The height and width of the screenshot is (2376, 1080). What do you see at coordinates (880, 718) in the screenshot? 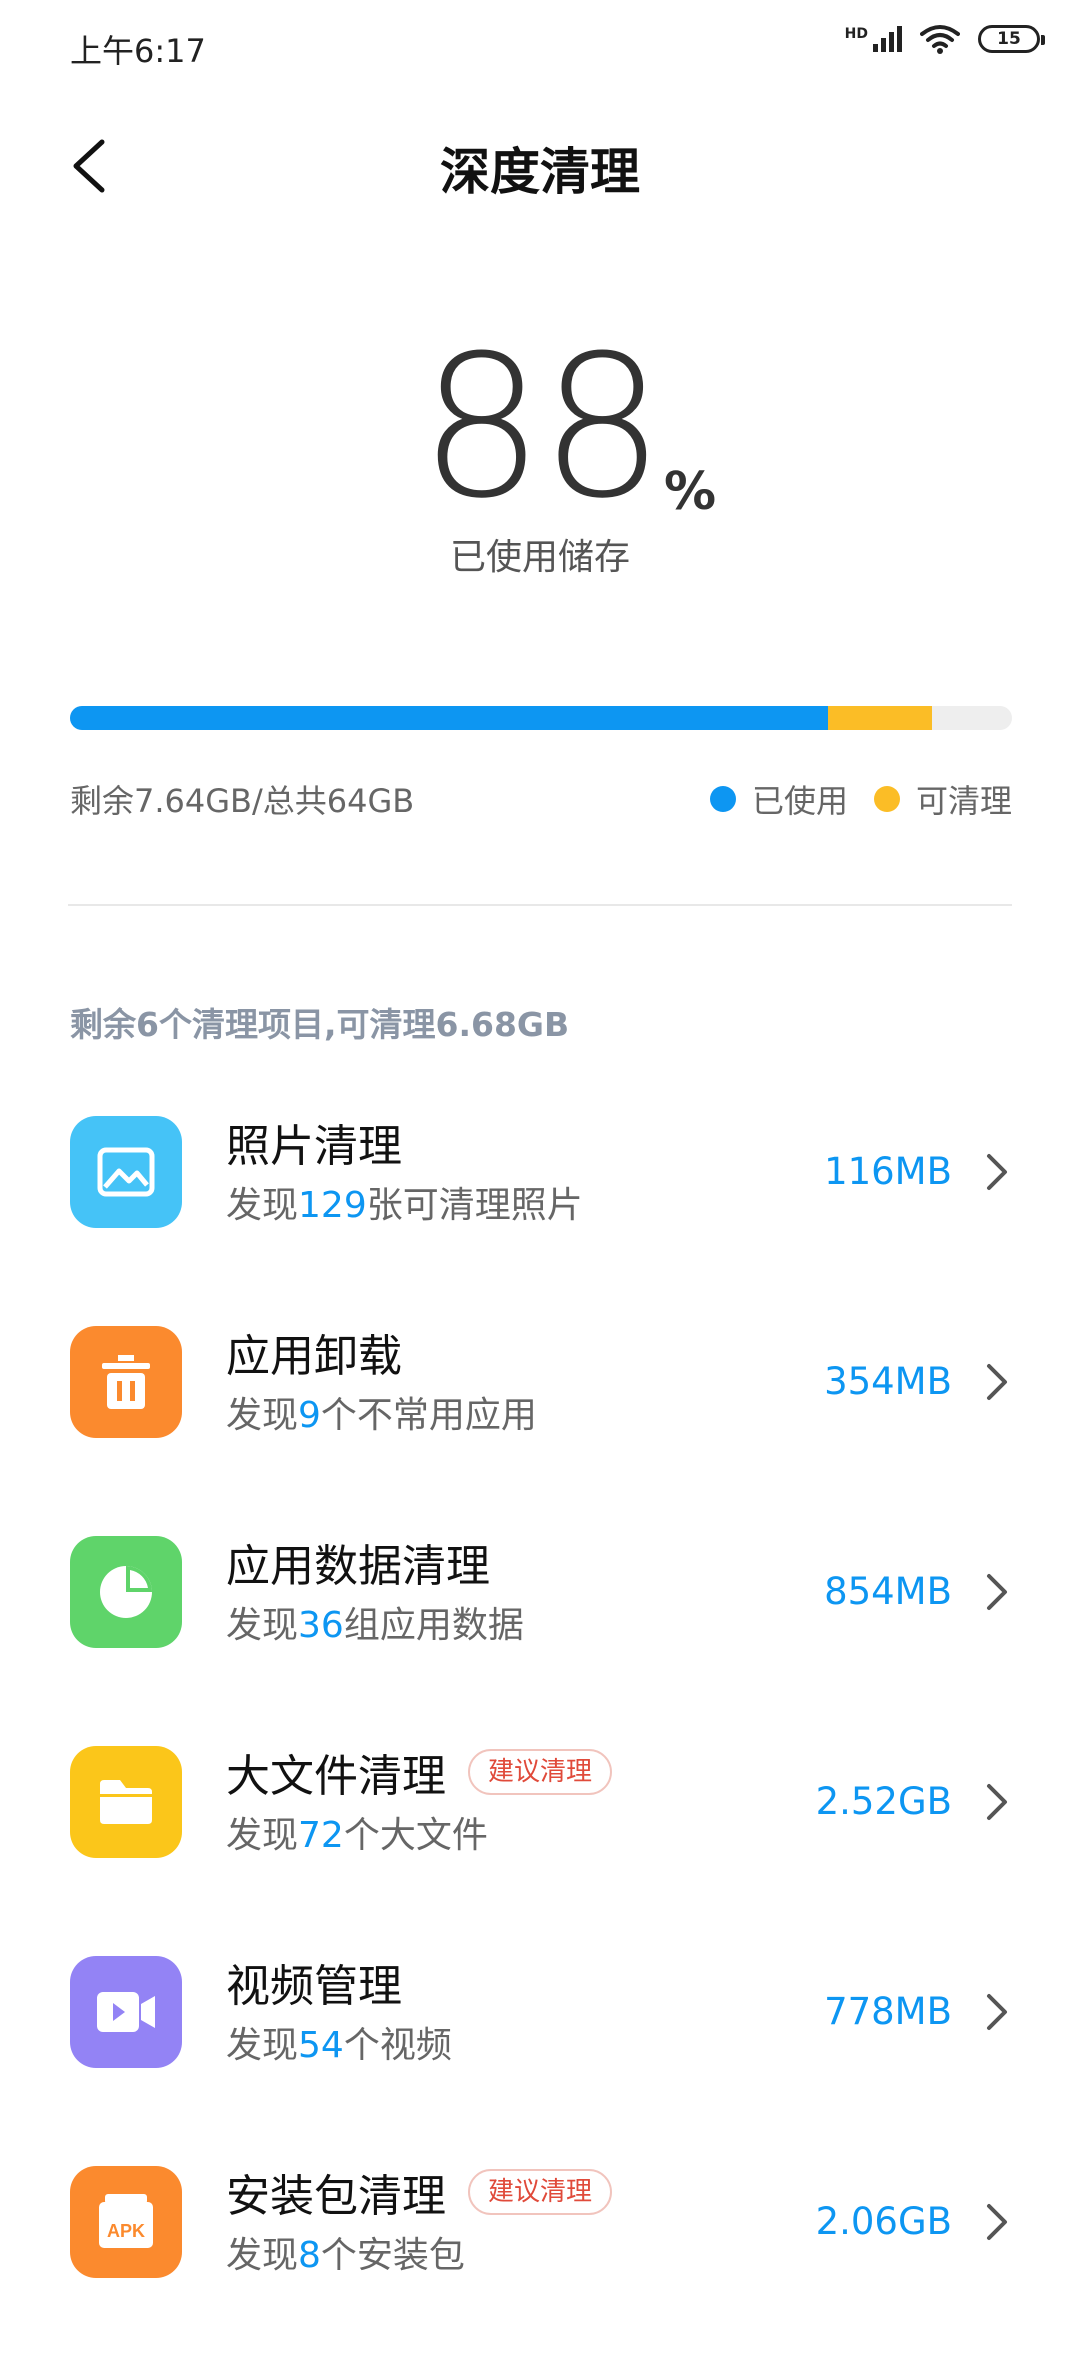
I see `storage-bar-cleanable` at bounding box center [880, 718].